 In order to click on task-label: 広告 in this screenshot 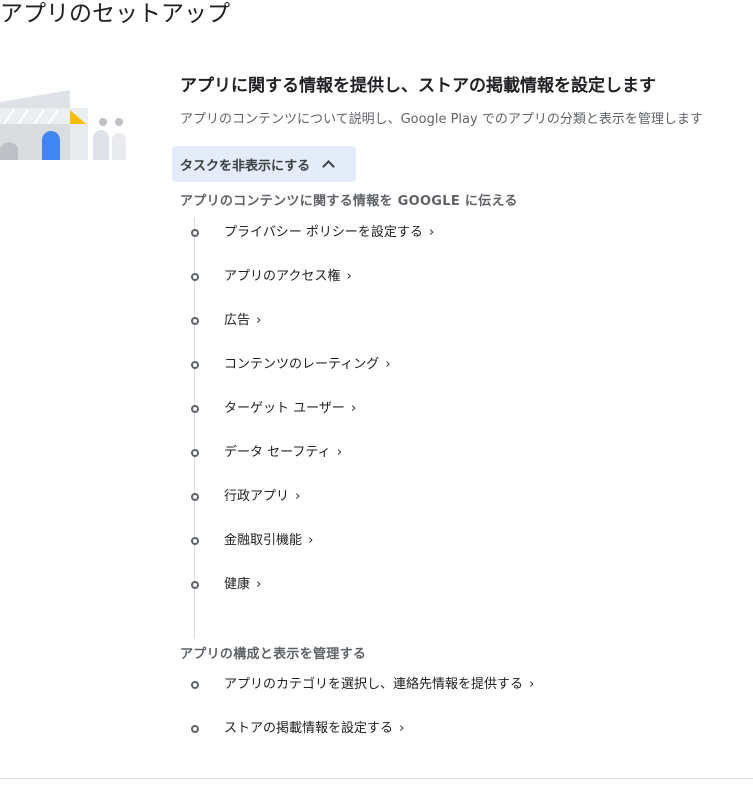, I will do `click(237, 320)`.